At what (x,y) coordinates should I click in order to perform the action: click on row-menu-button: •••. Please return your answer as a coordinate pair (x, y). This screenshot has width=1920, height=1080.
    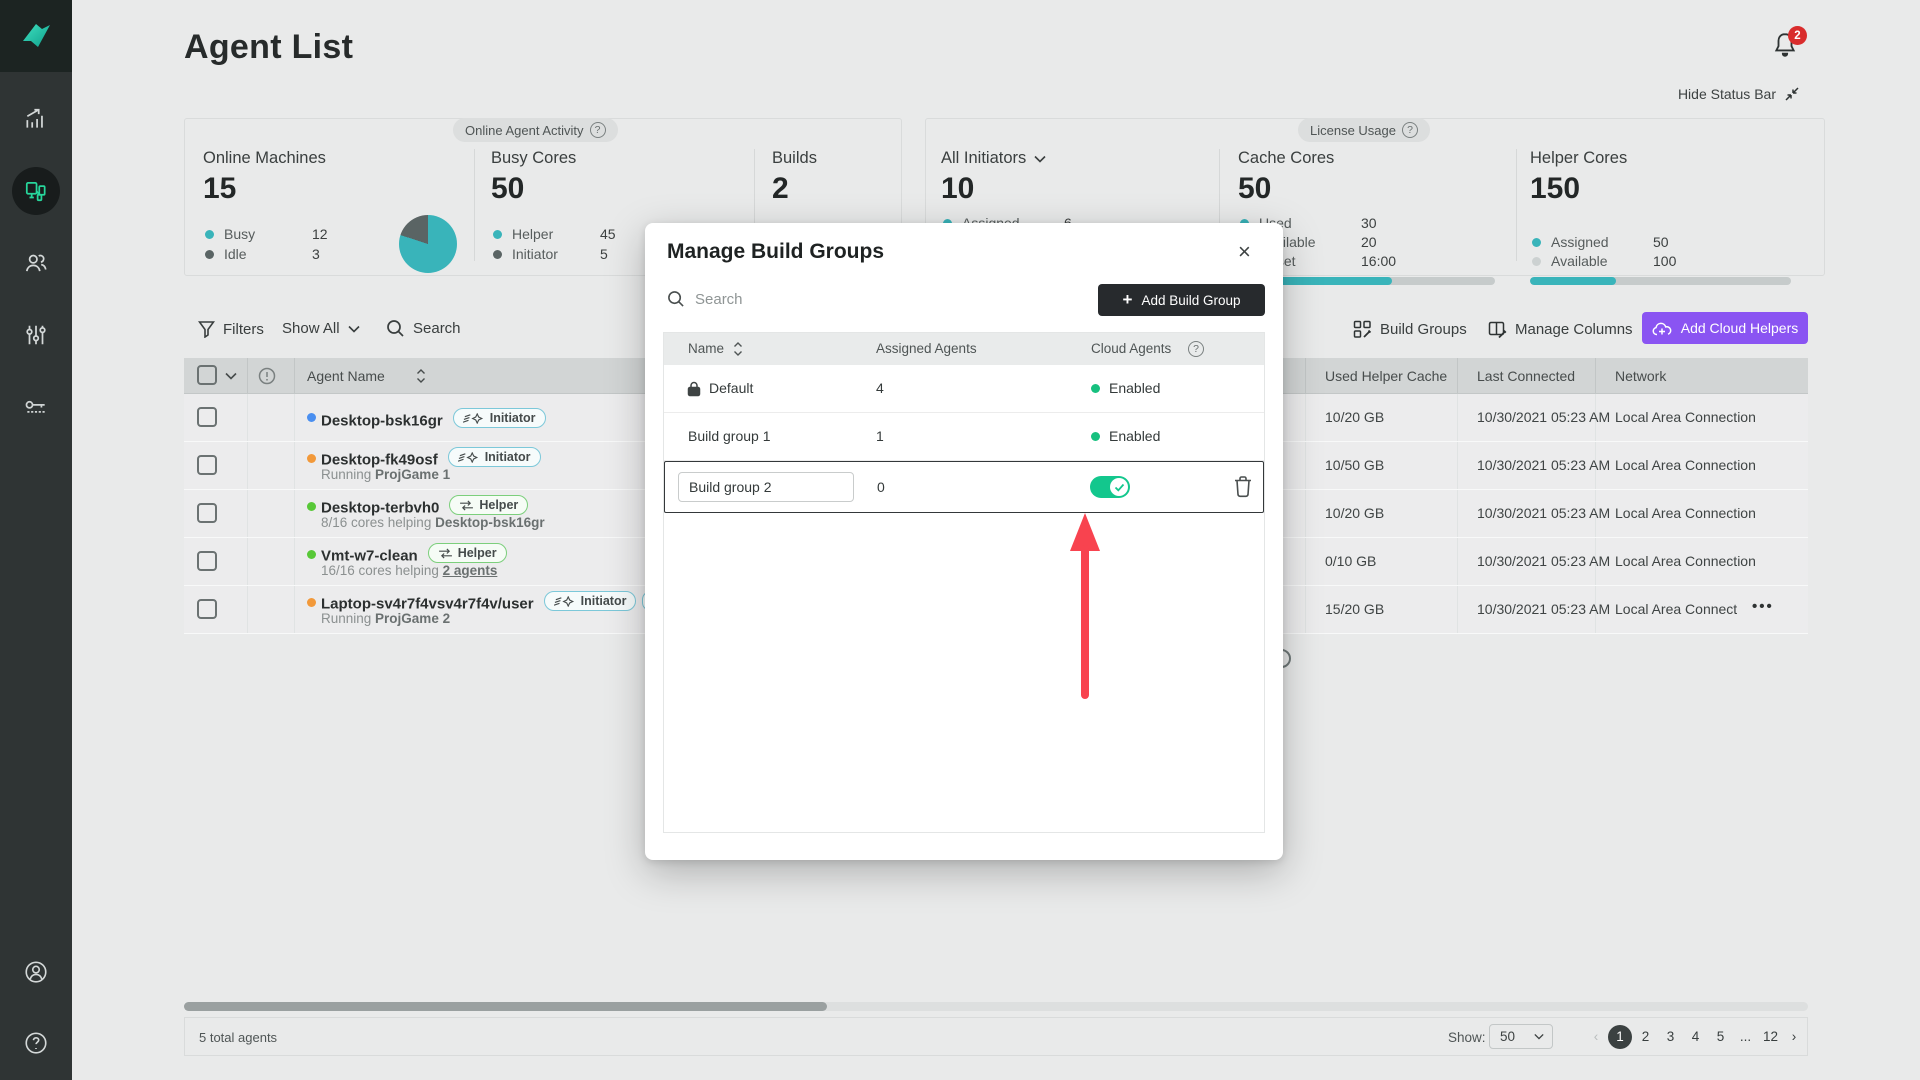
    Looking at the image, I should click on (1763, 606).